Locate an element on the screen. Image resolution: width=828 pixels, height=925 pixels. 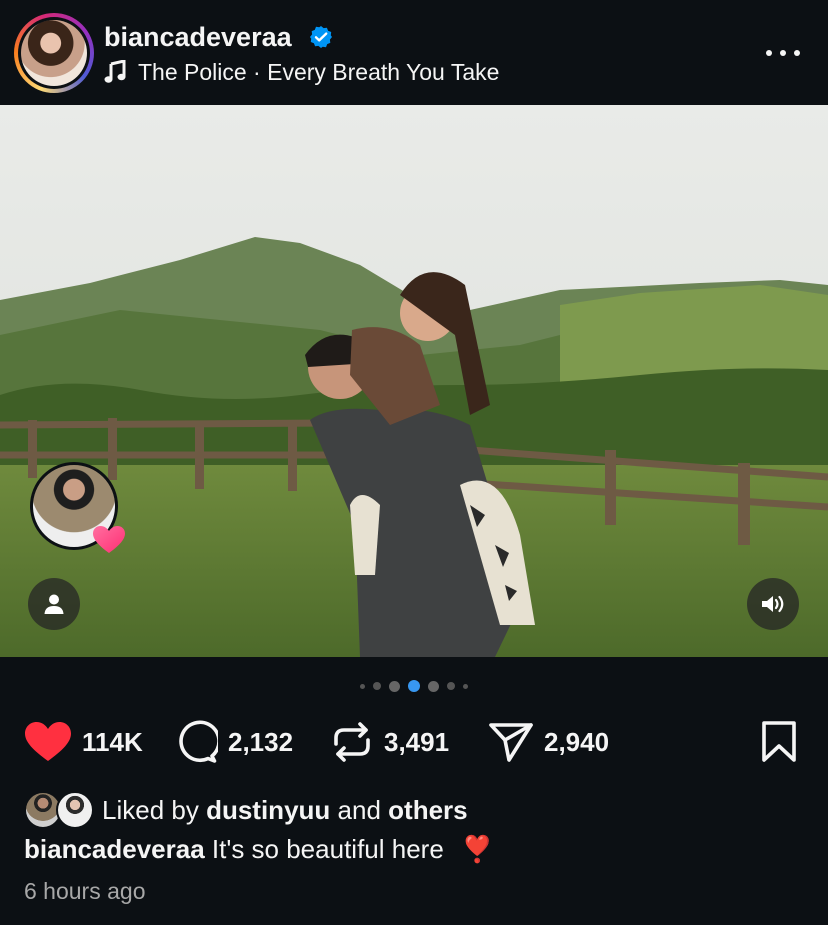
post-actions: 114K 2,132 3,491 2,940 is located at coordinates (414, 742).